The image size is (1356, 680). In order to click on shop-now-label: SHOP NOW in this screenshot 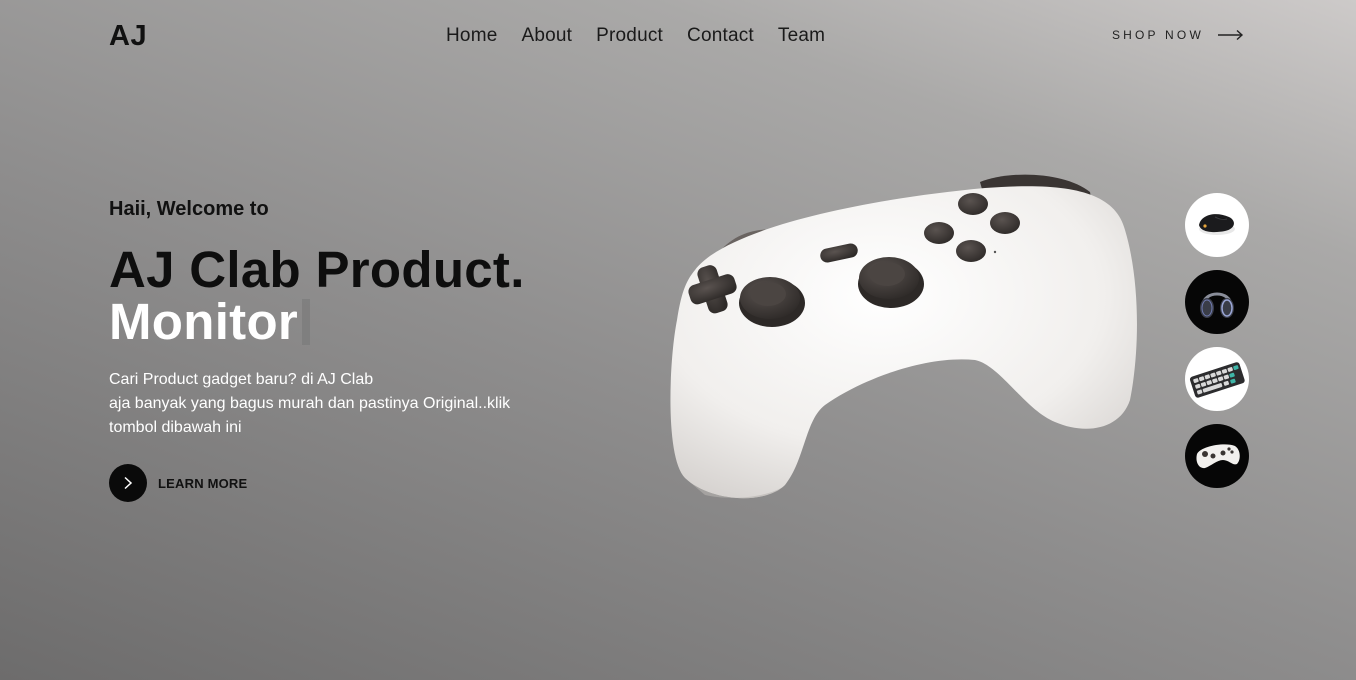, I will do `click(1157, 35)`.